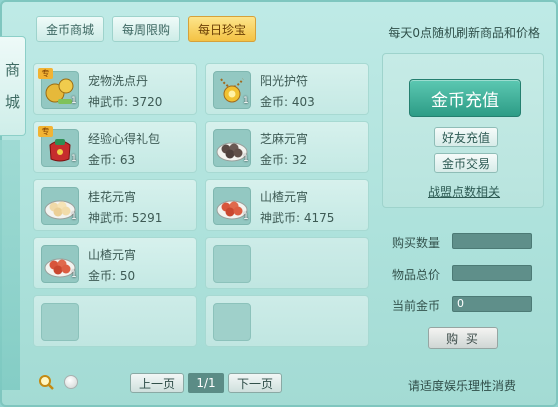 The image size is (558, 407). I want to click on total-price-label: 物品总价, so click(416, 275).